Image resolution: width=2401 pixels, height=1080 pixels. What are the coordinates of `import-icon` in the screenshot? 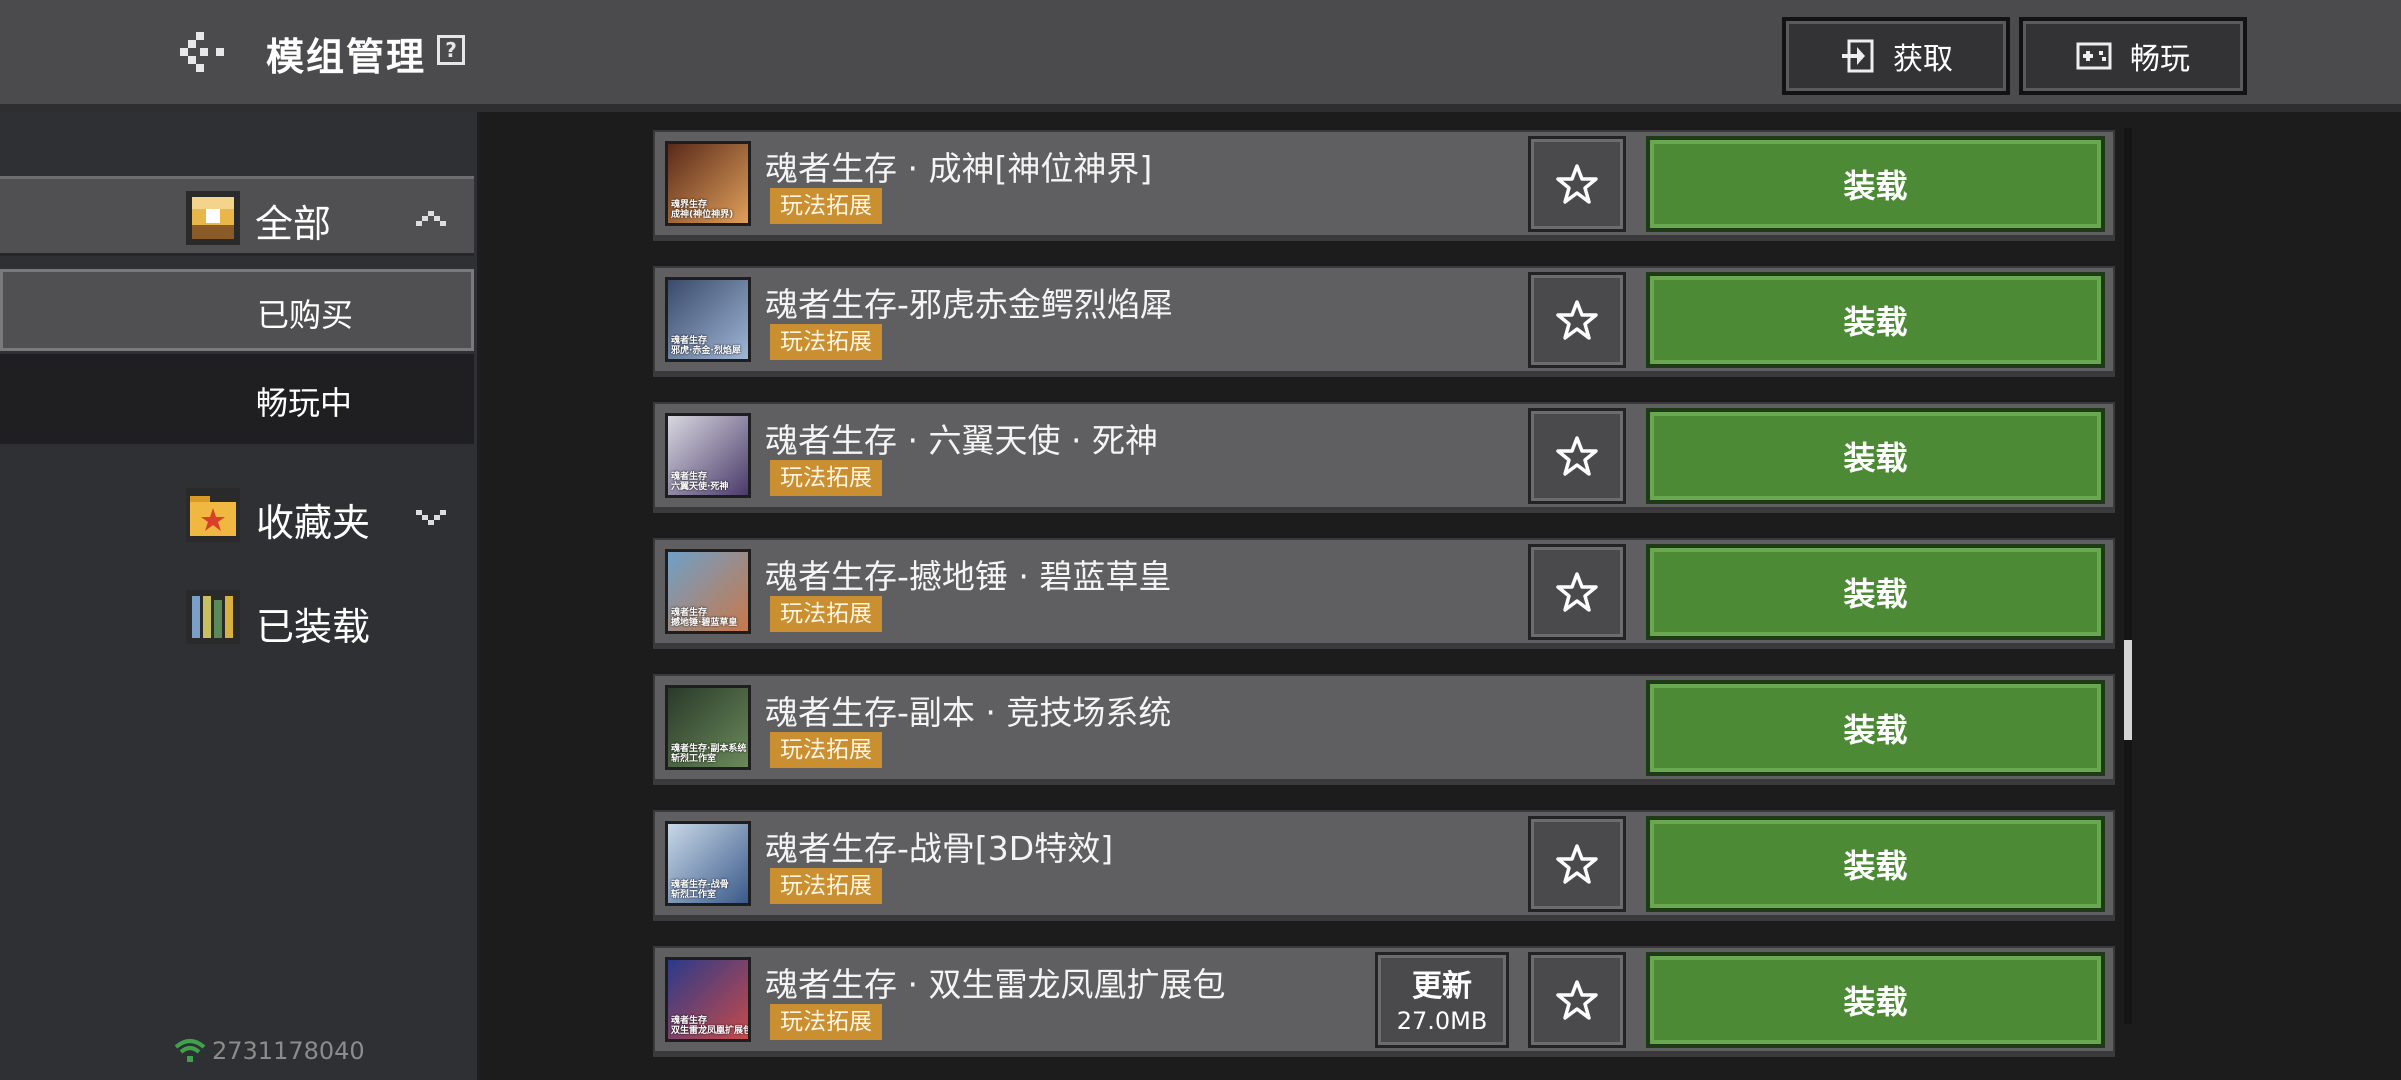 It's located at (1858, 56).